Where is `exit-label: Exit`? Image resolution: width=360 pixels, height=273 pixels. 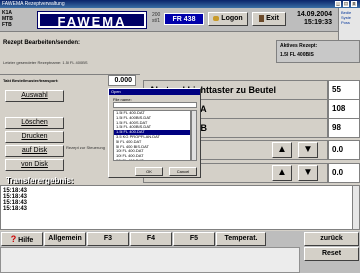
exit-label: Exit is located at coordinates (272, 18).